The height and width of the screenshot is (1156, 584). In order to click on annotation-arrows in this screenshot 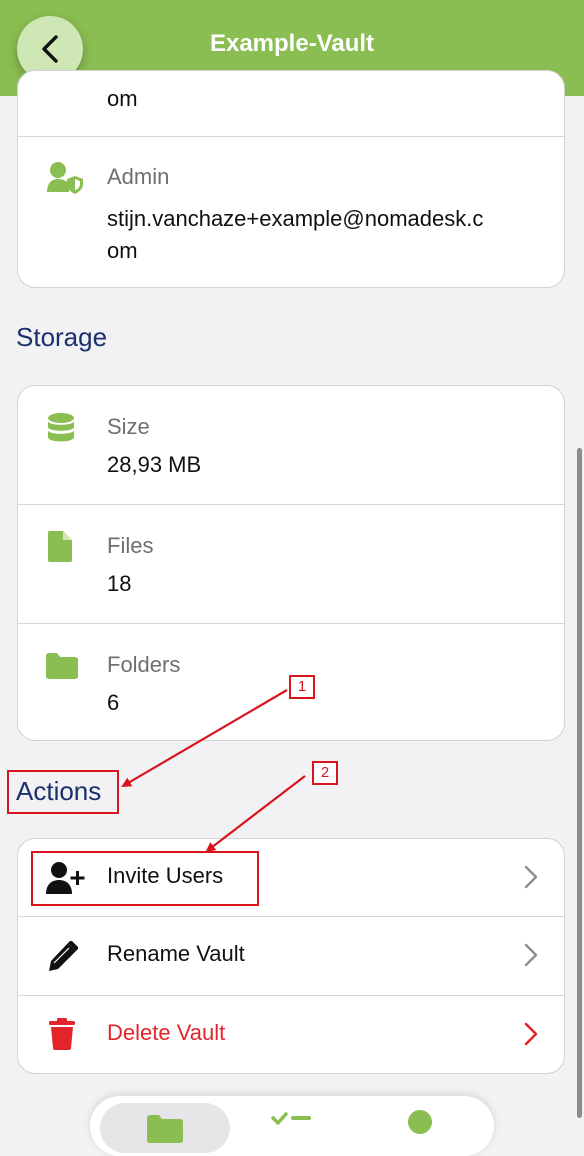, I will do `click(213, 771)`.